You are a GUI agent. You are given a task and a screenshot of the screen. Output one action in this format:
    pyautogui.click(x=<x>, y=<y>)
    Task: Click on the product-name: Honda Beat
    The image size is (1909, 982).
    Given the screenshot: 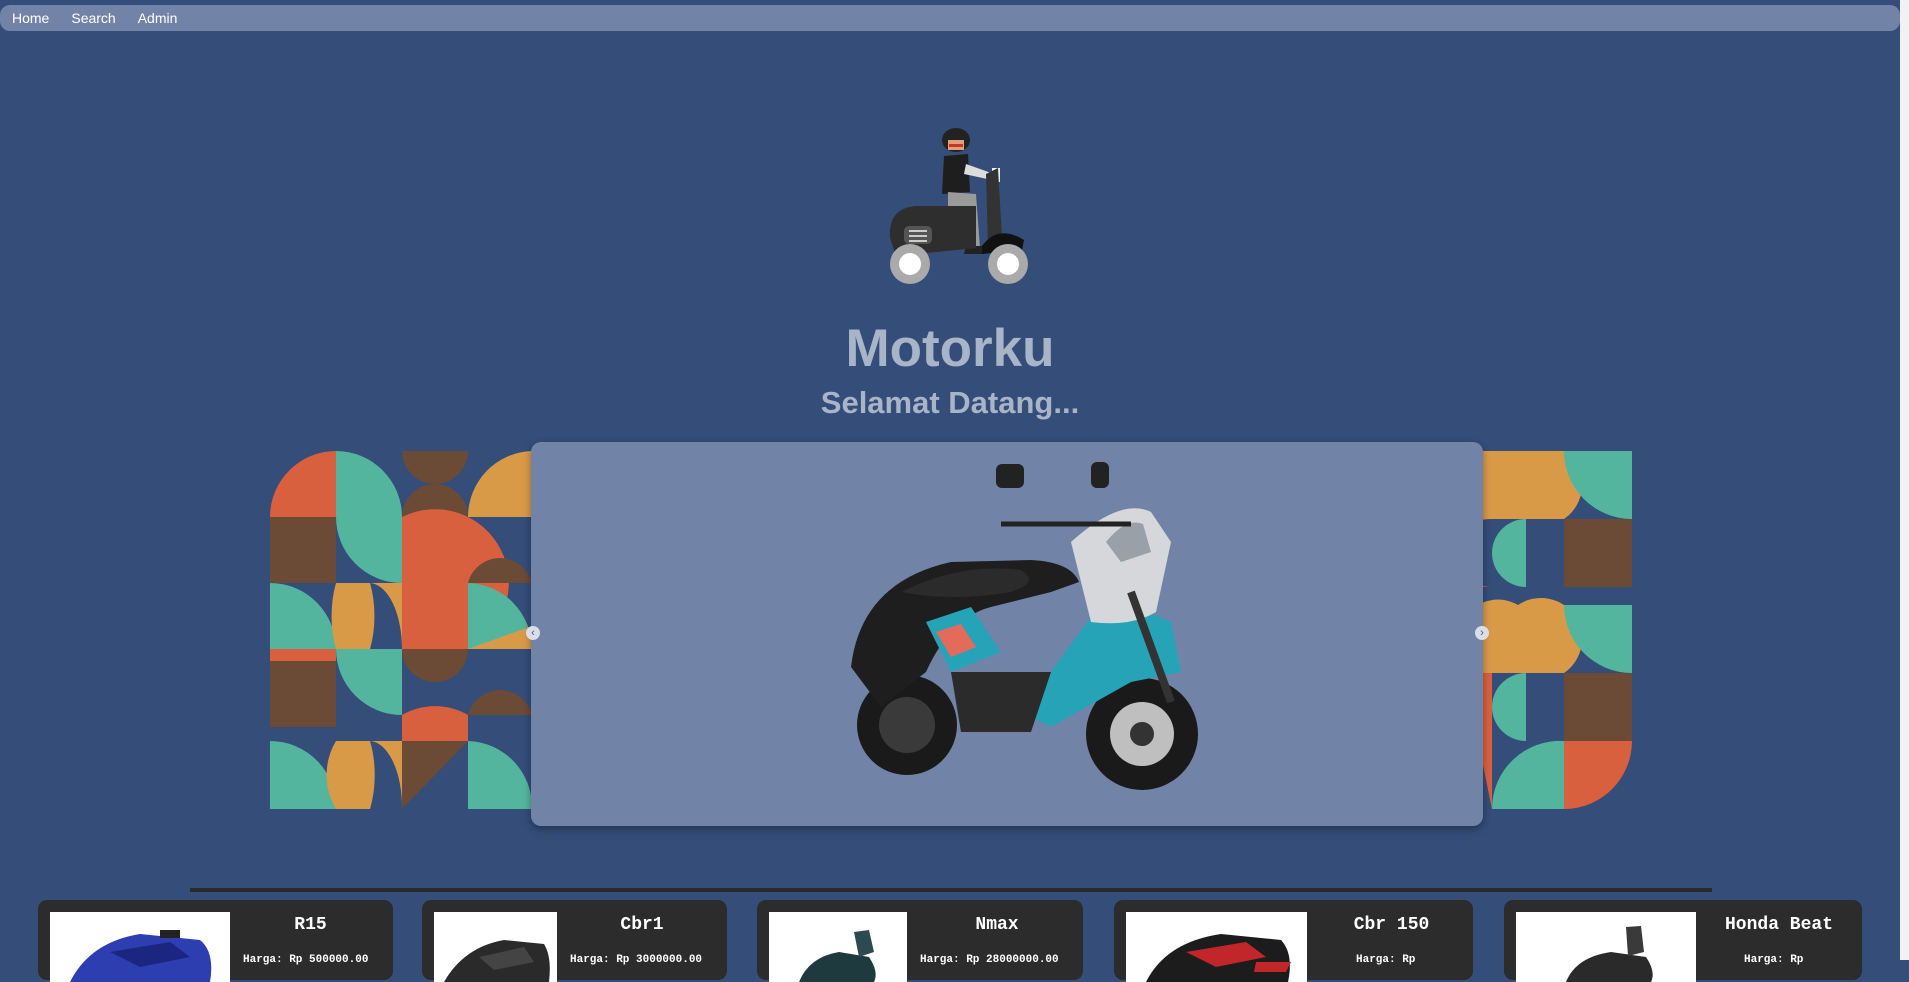 What is the action you would take?
    pyautogui.click(x=1779, y=925)
    